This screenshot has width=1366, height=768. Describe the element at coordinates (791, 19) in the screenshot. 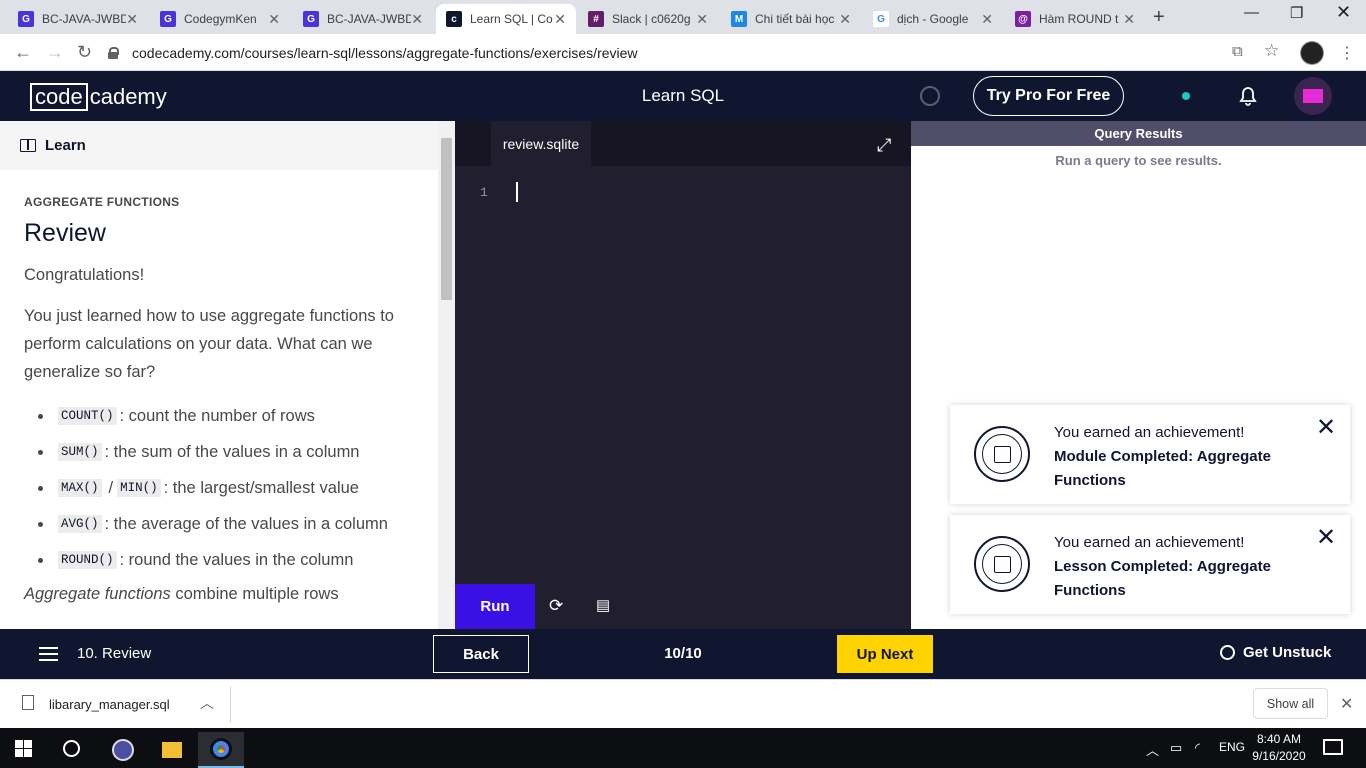

I see `browser-tab: M Chi tiết bài học ✕` at that location.